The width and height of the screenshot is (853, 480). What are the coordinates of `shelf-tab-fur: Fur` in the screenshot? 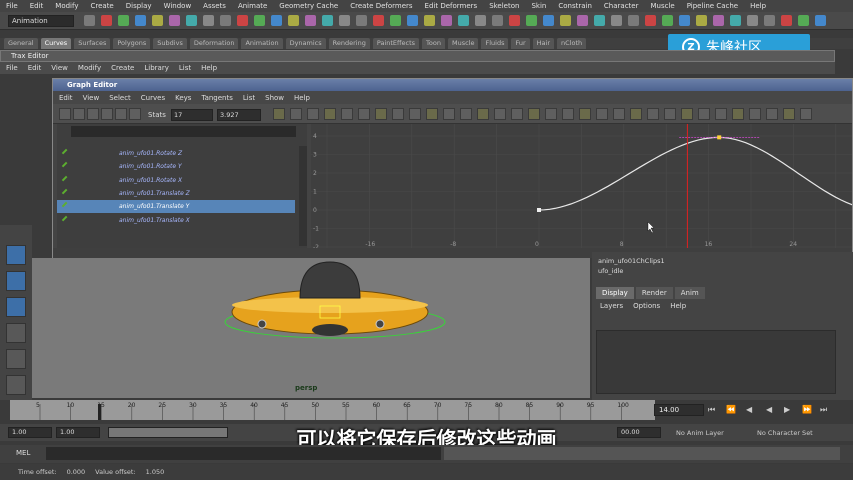 It's located at (520, 43).